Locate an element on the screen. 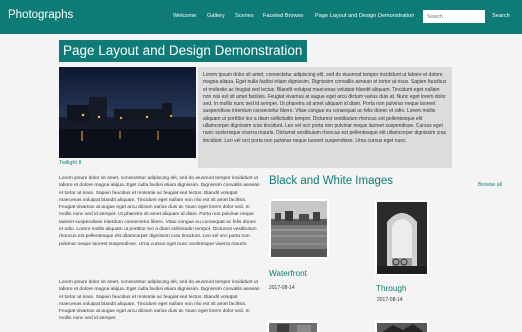  page-title: Page Layout and Design Demonstration is located at coordinates (183, 51).